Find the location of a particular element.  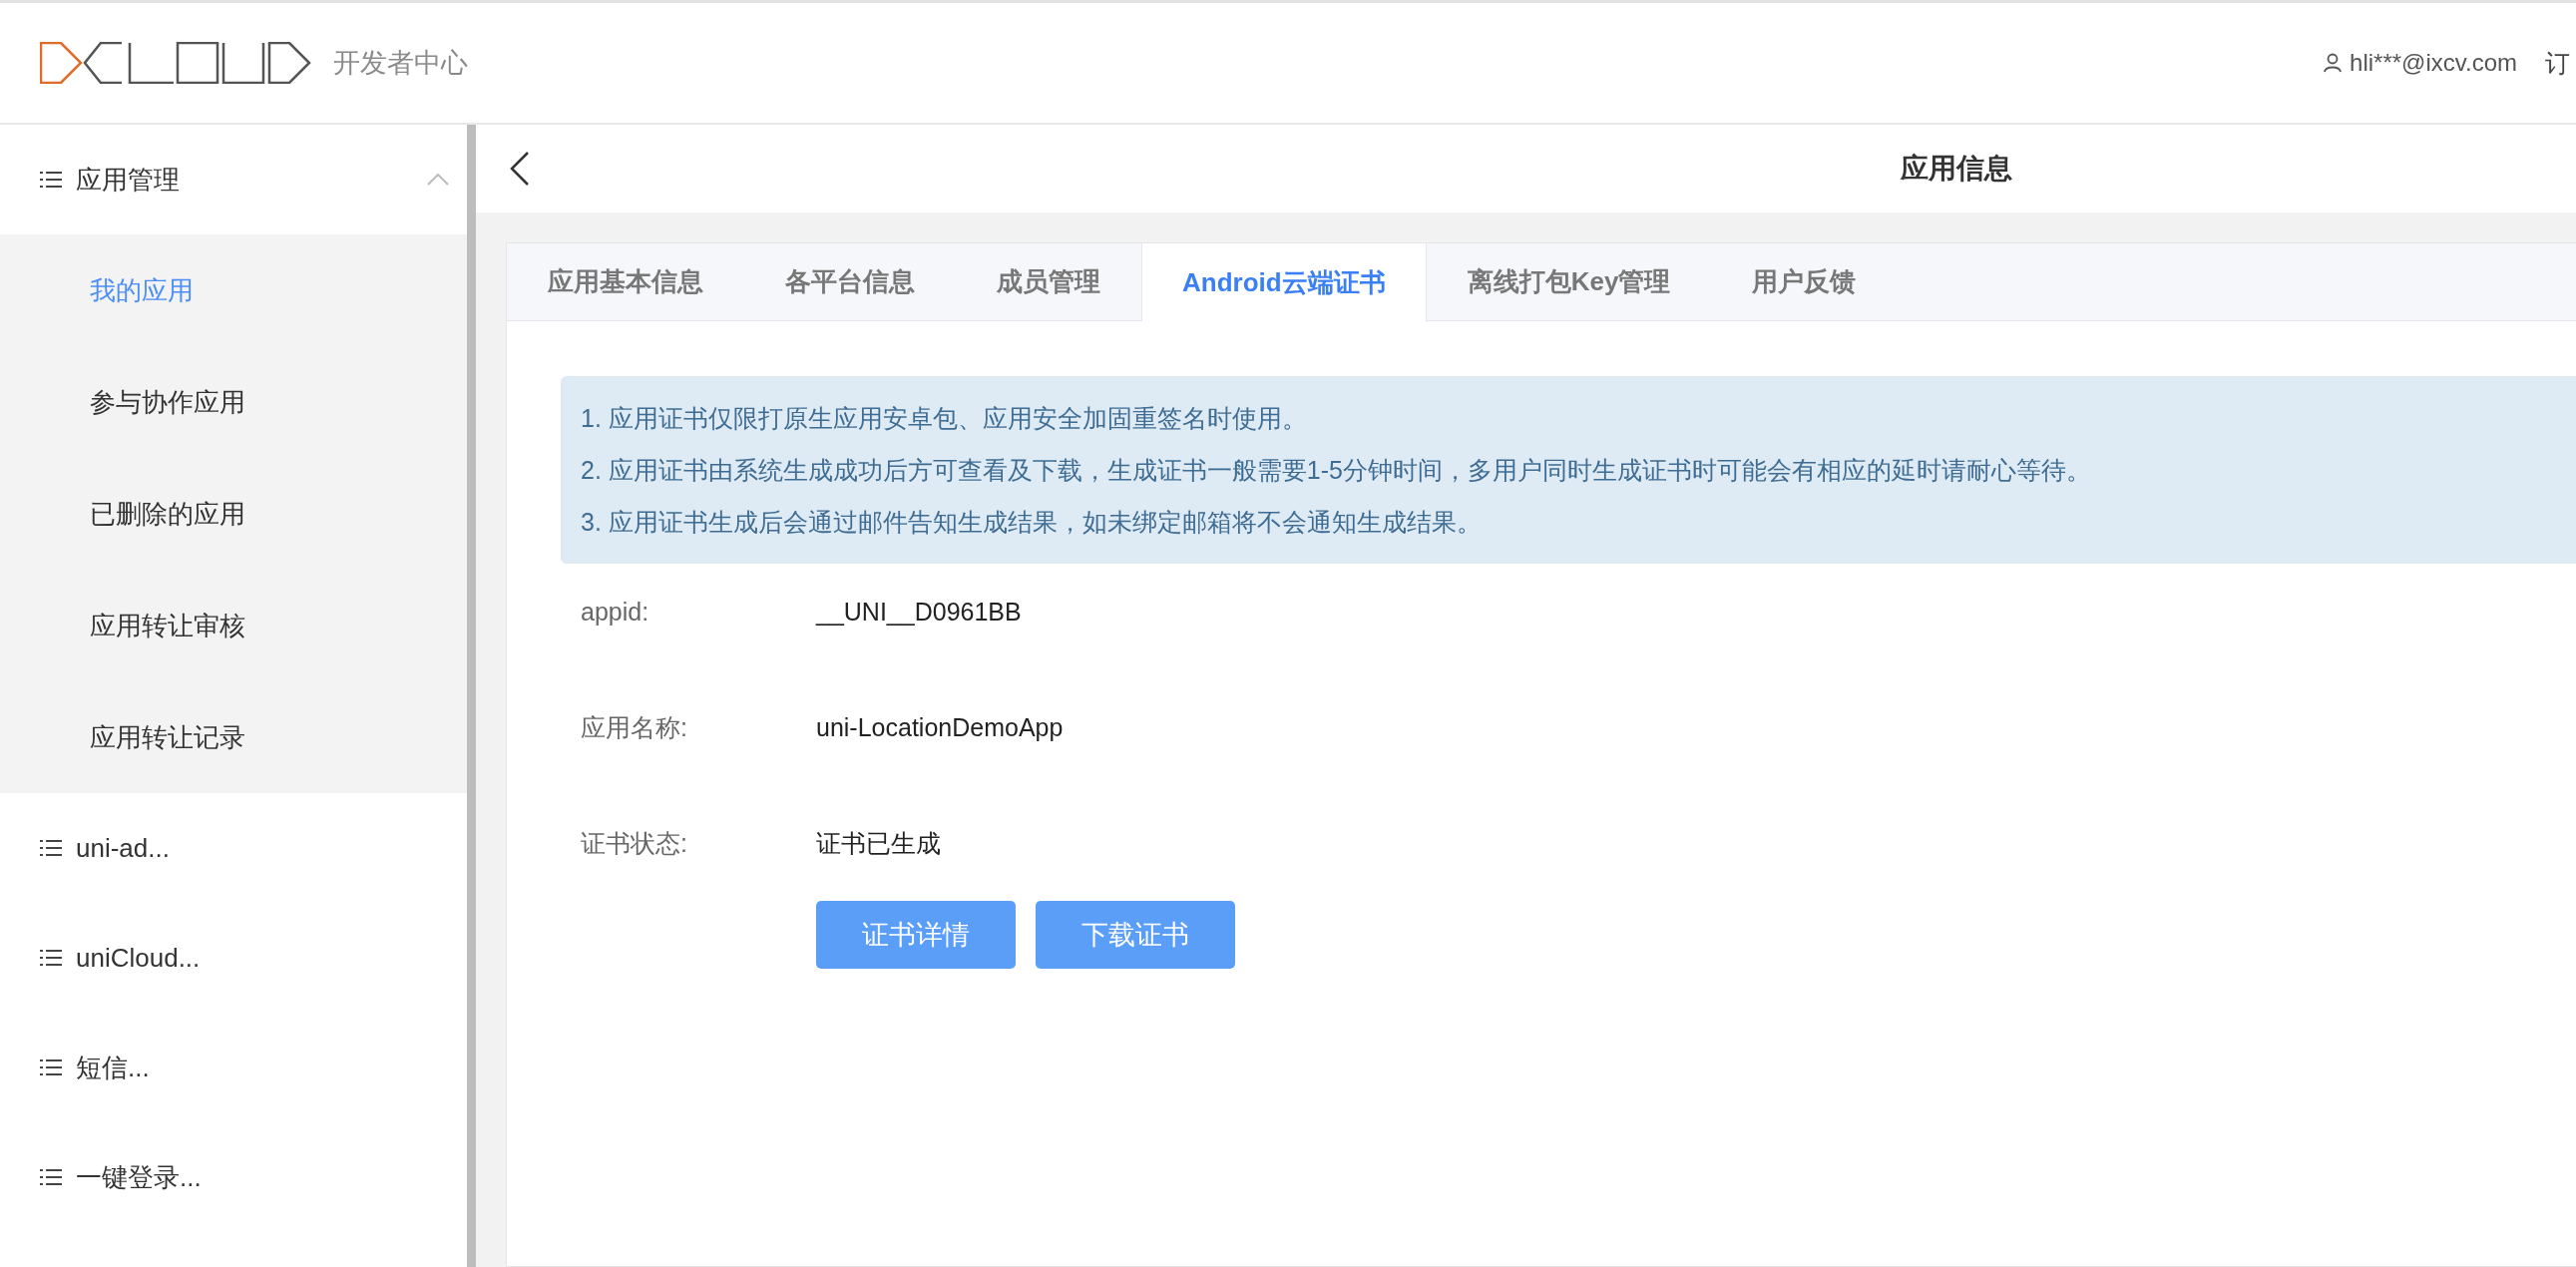

site-subtitle: 开发者中心 is located at coordinates (400, 63).